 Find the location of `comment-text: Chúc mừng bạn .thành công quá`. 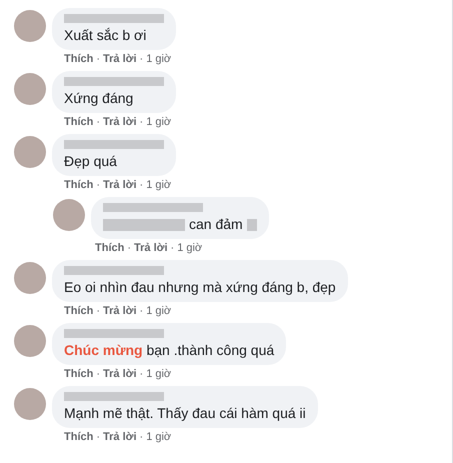

comment-text: Chúc mừng bạn .thành công quá is located at coordinates (169, 350).